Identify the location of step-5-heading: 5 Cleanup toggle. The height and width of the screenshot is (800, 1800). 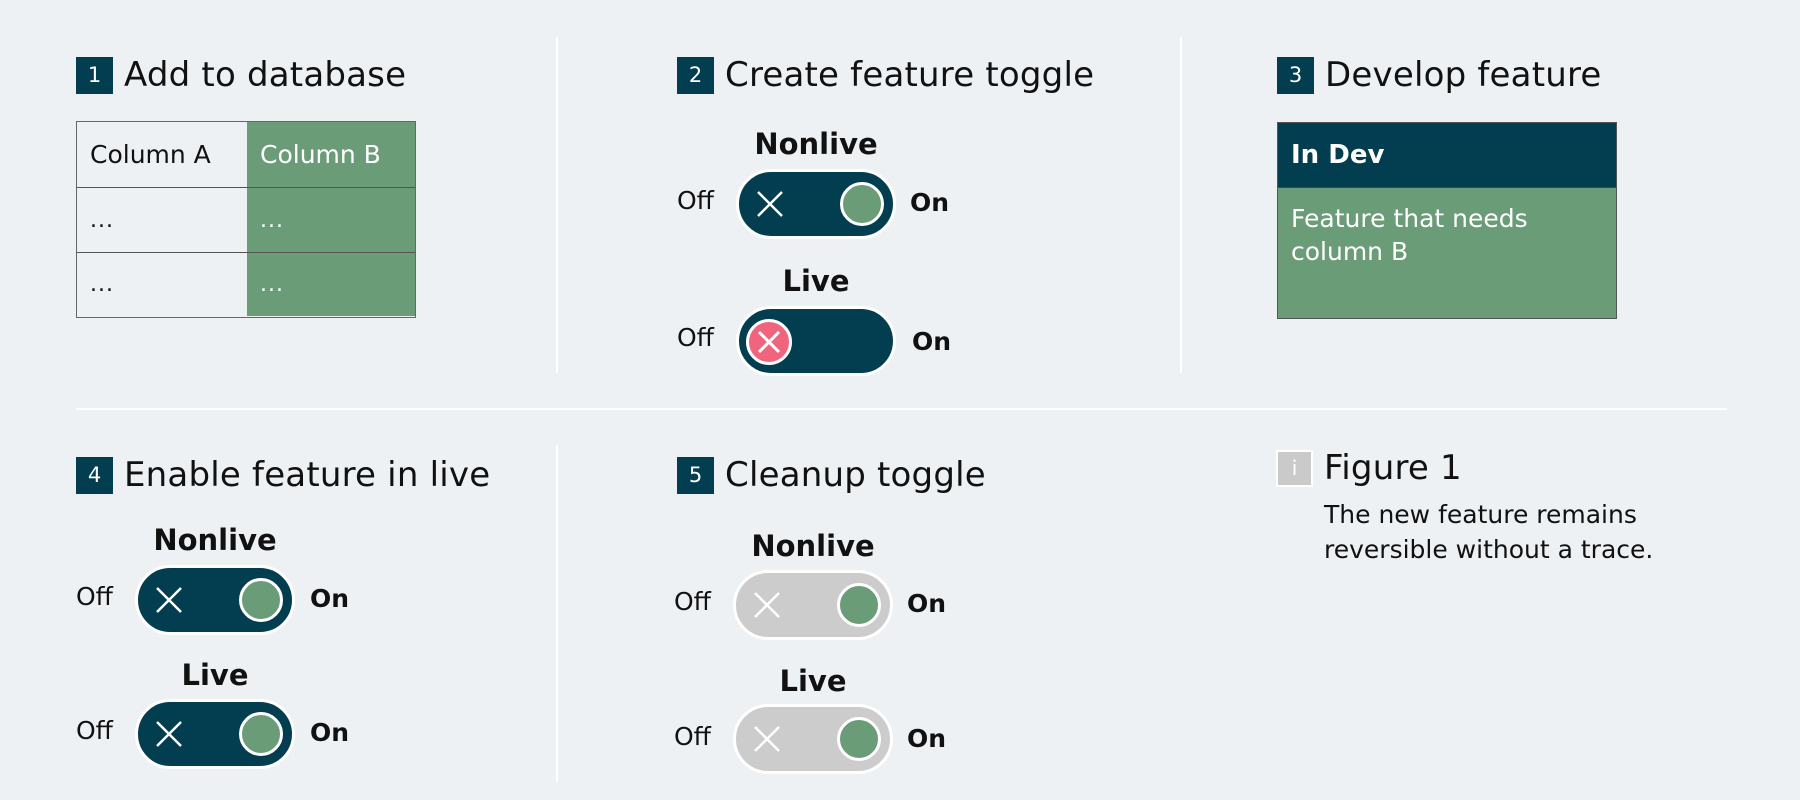
(831, 475).